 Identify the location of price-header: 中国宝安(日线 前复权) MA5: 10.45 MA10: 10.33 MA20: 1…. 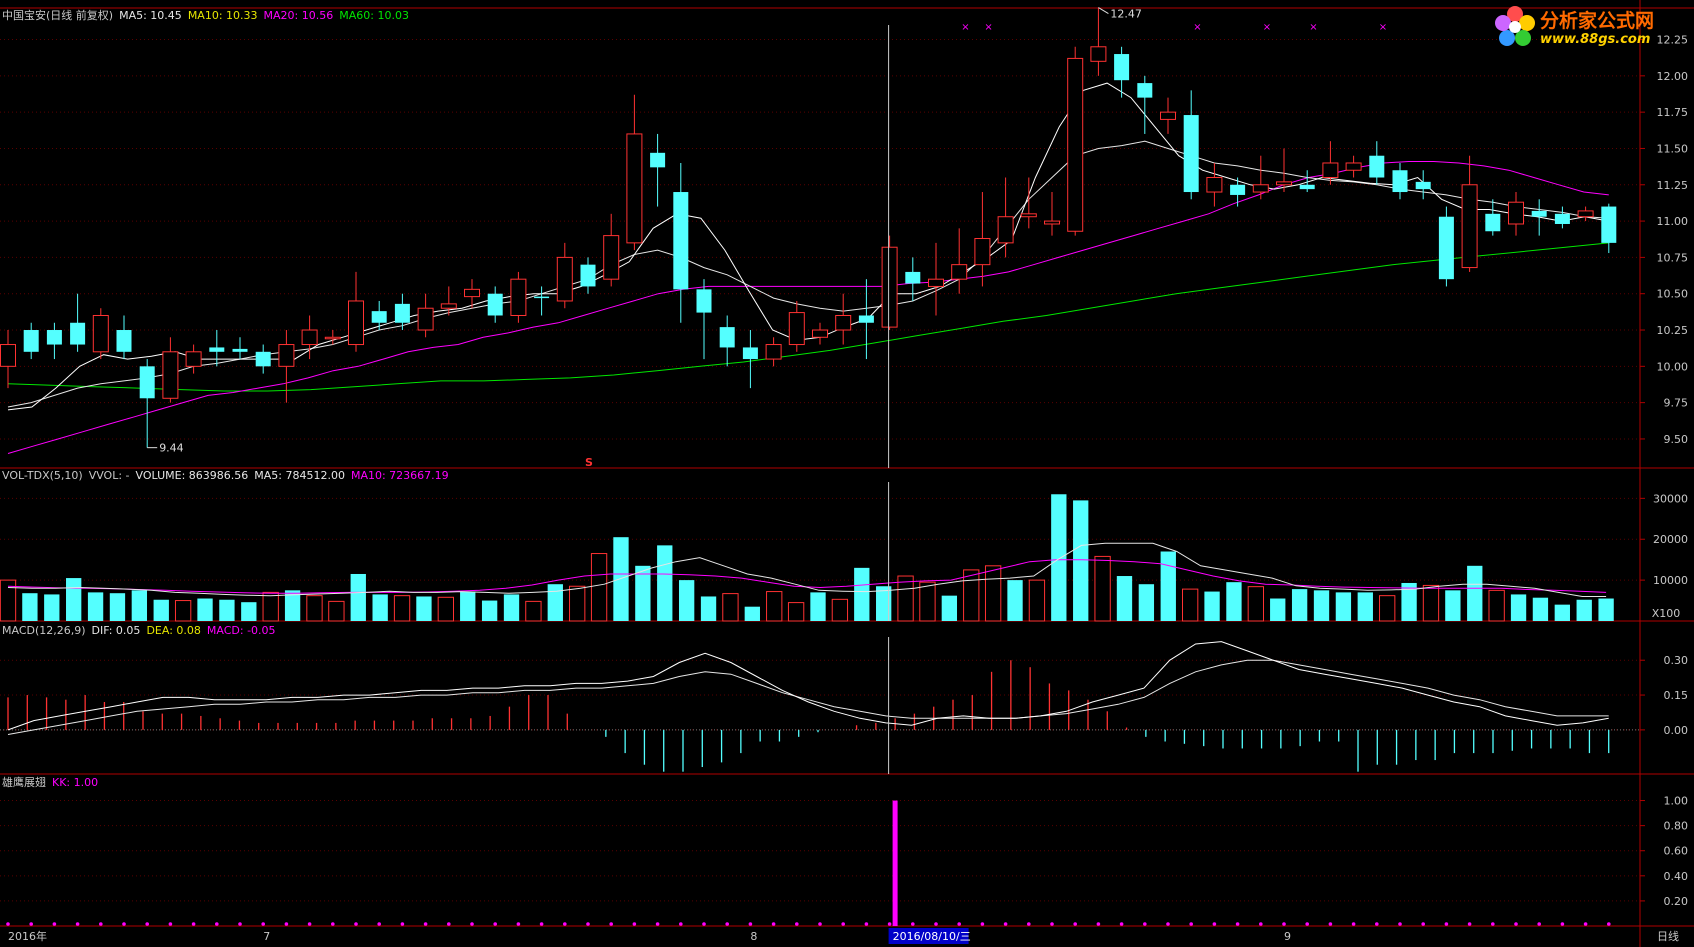
(208, 16).